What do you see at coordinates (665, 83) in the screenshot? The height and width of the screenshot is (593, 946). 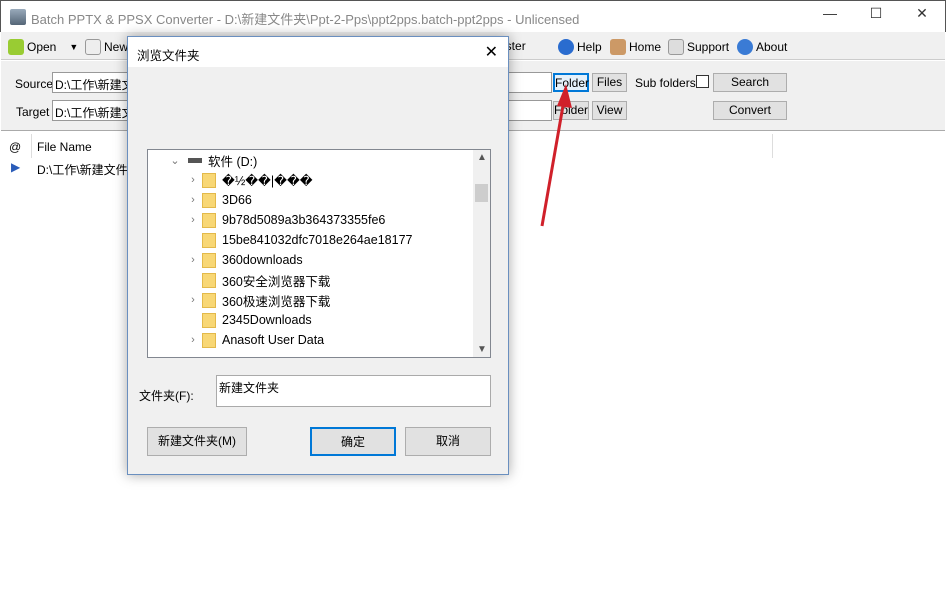 I see `subfolders-label: Sub folders` at bounding box center [665, 83].